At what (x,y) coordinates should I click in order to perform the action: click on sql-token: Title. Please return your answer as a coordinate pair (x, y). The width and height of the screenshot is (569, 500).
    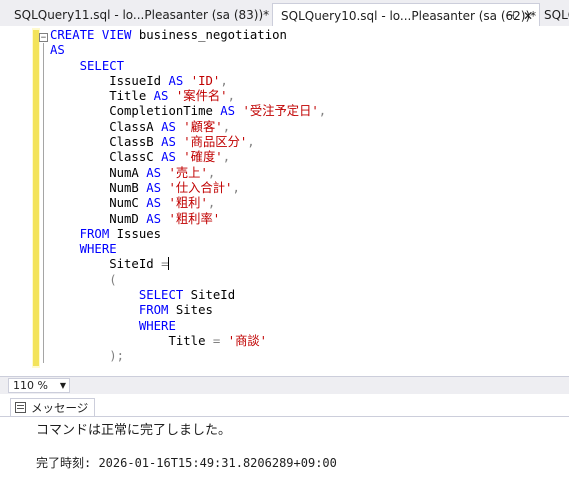
    Looking at the image, I should click on (102, 96).